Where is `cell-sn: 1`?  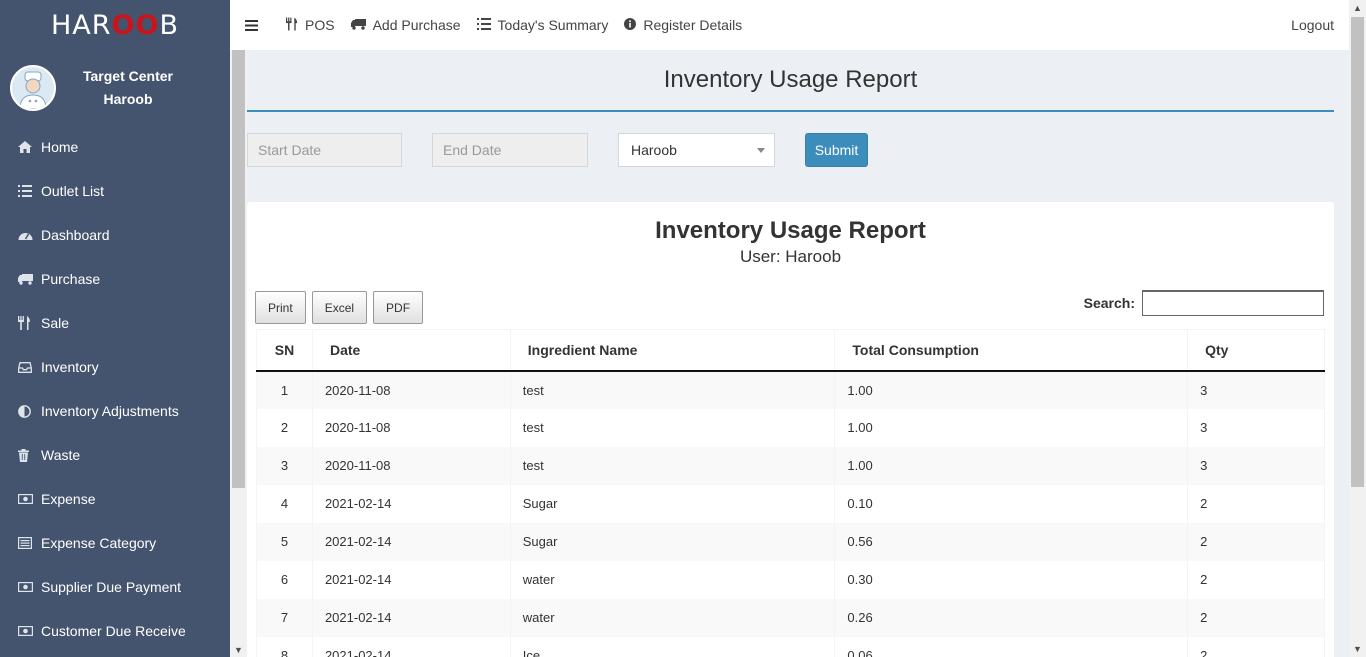
cell-sn: 1 is located at coordinates (284, 389).